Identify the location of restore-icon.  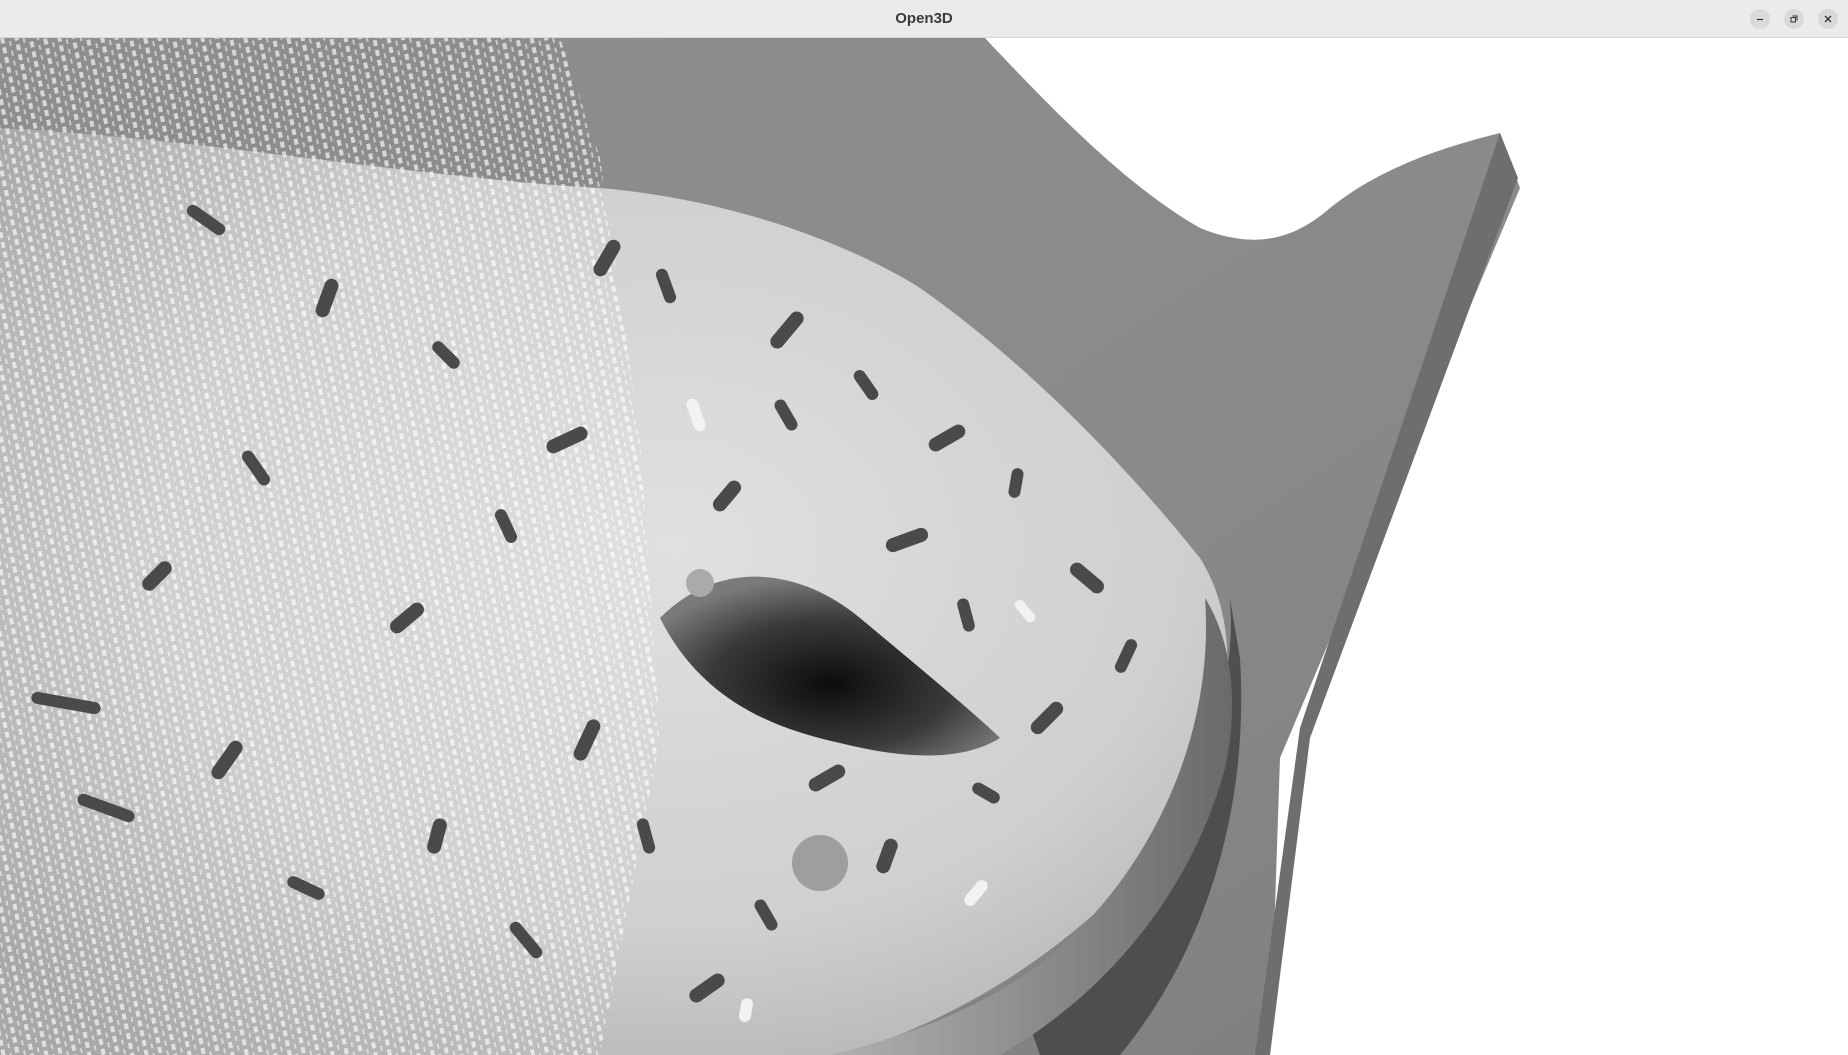
(1794, 19).